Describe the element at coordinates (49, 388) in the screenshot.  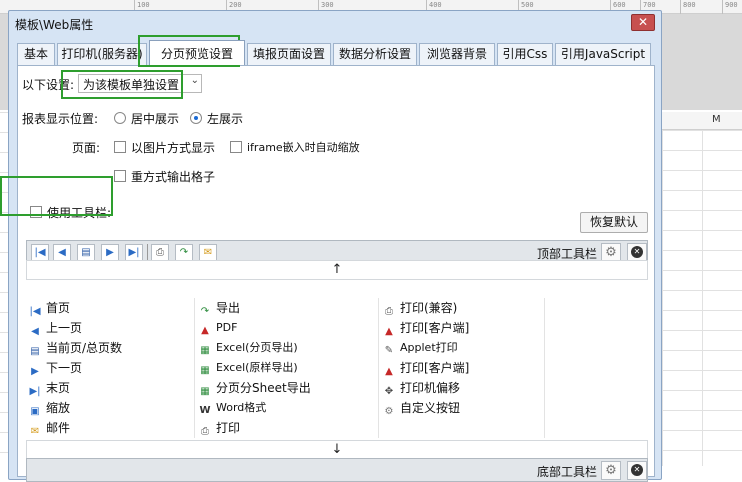
I see `button-last-page: ▶| 末页` at that location.